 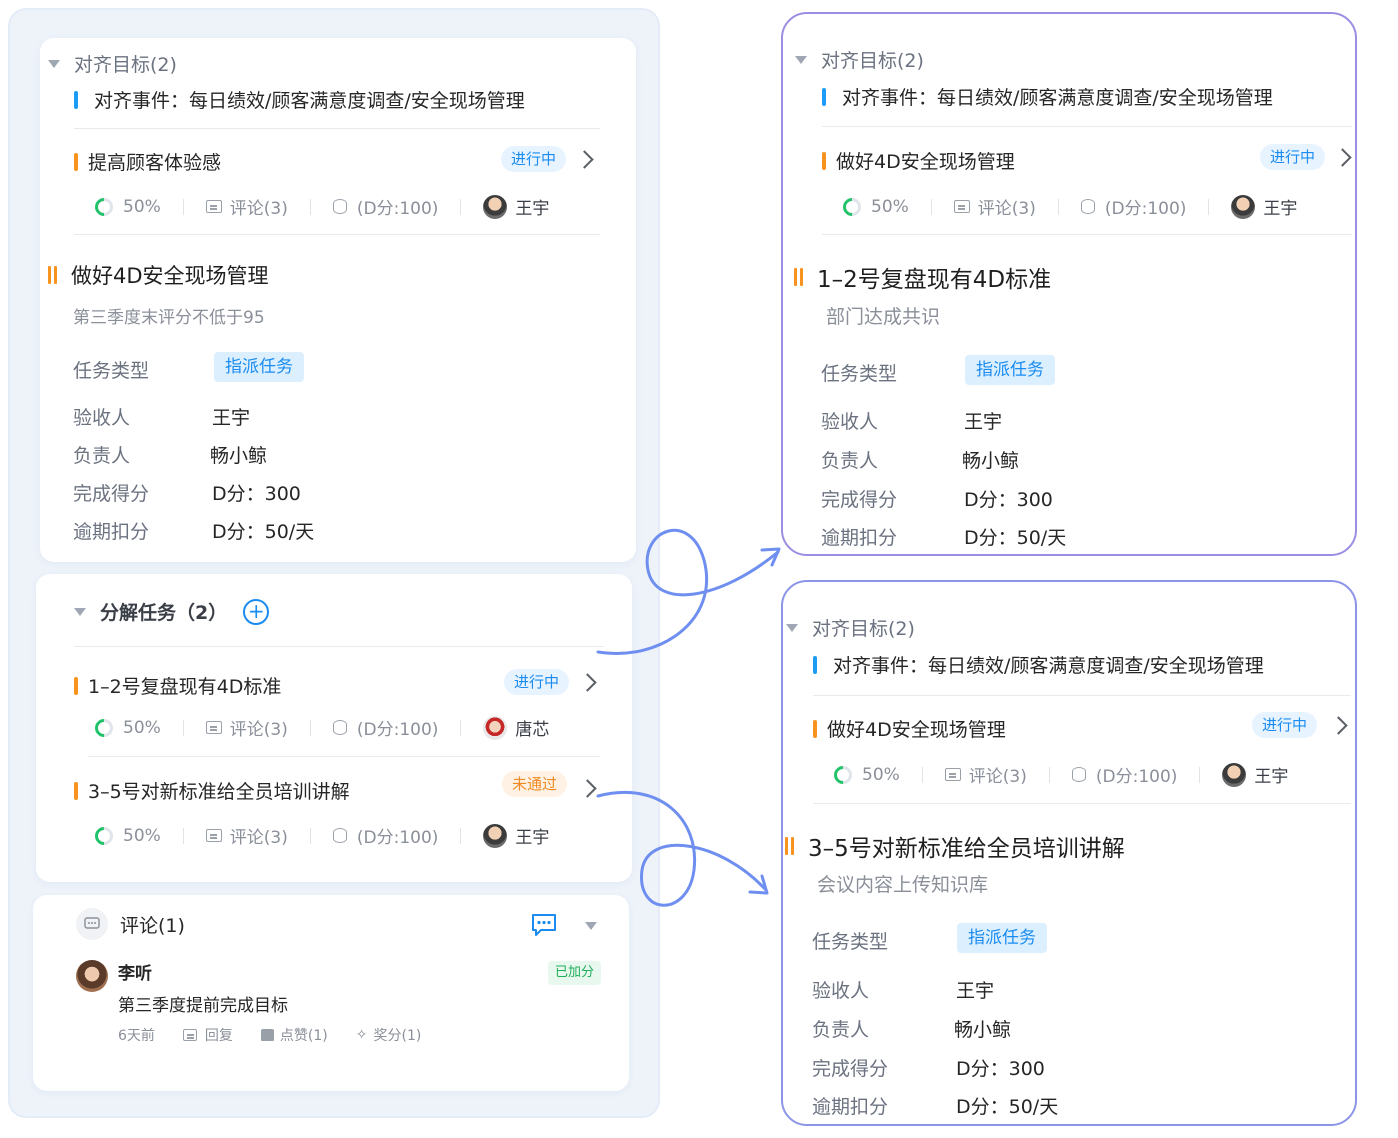 I want to click on thumbs-up-icon, so click(x=267, y=1035).